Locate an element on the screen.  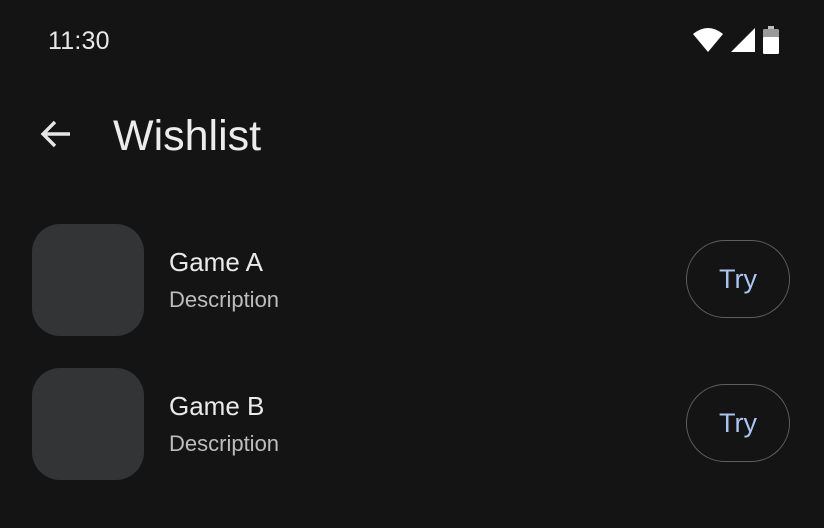
game-title: Game B is located at coordinates (217, 406).